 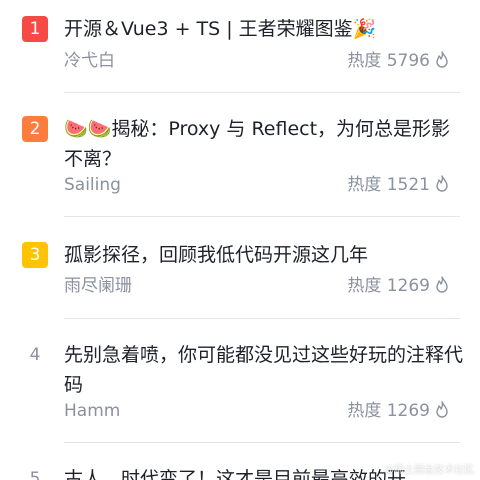 I want to click on rank-badge: 1, so click(x=35, y=29).